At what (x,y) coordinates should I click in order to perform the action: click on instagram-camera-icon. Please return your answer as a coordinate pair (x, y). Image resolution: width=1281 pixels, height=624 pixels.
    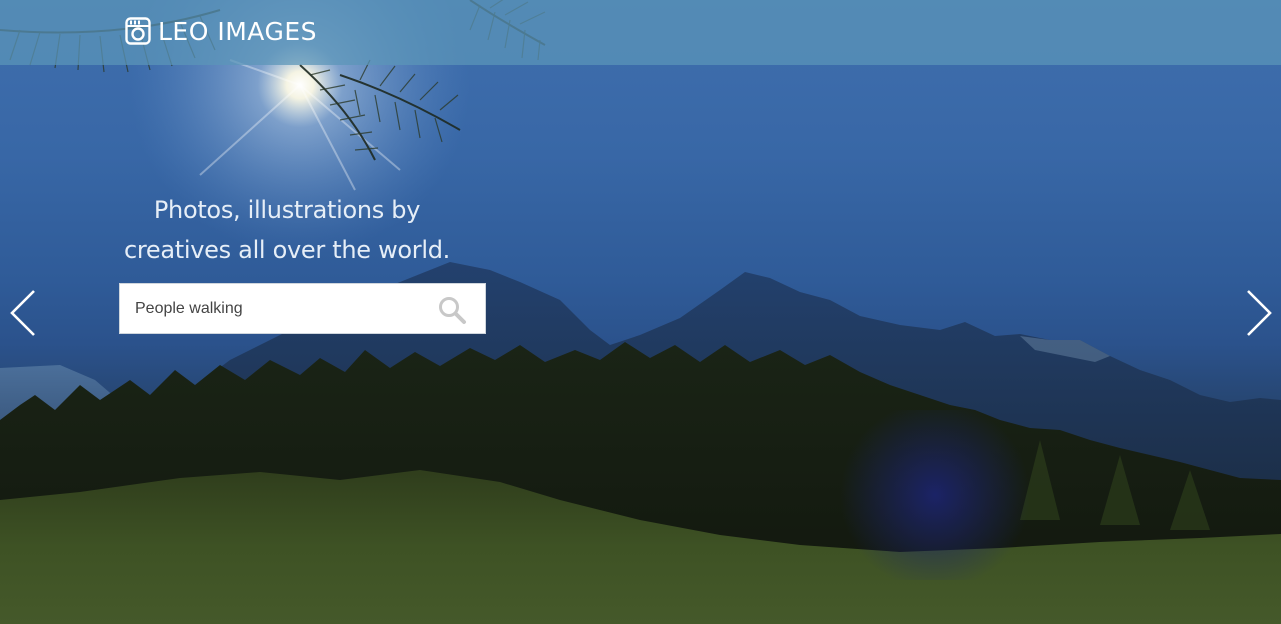
    Looking at the image, I should click on (138, 31).